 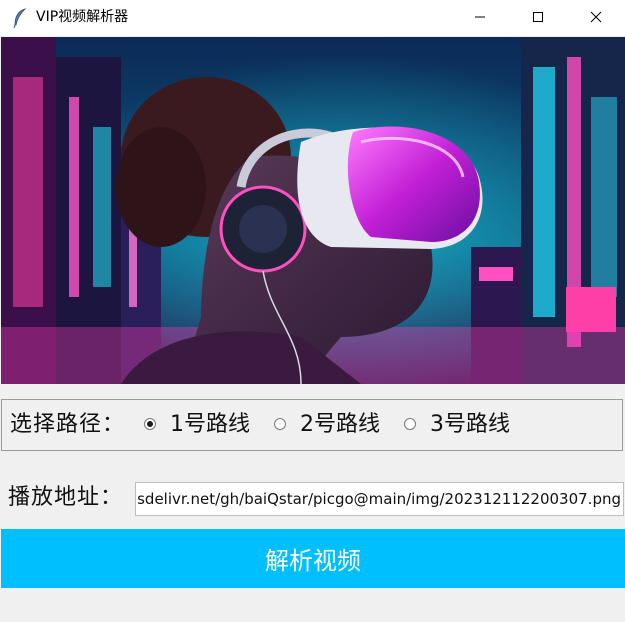 I want to click on window-title: VIP视频解析器, so click(x=82, y=17).